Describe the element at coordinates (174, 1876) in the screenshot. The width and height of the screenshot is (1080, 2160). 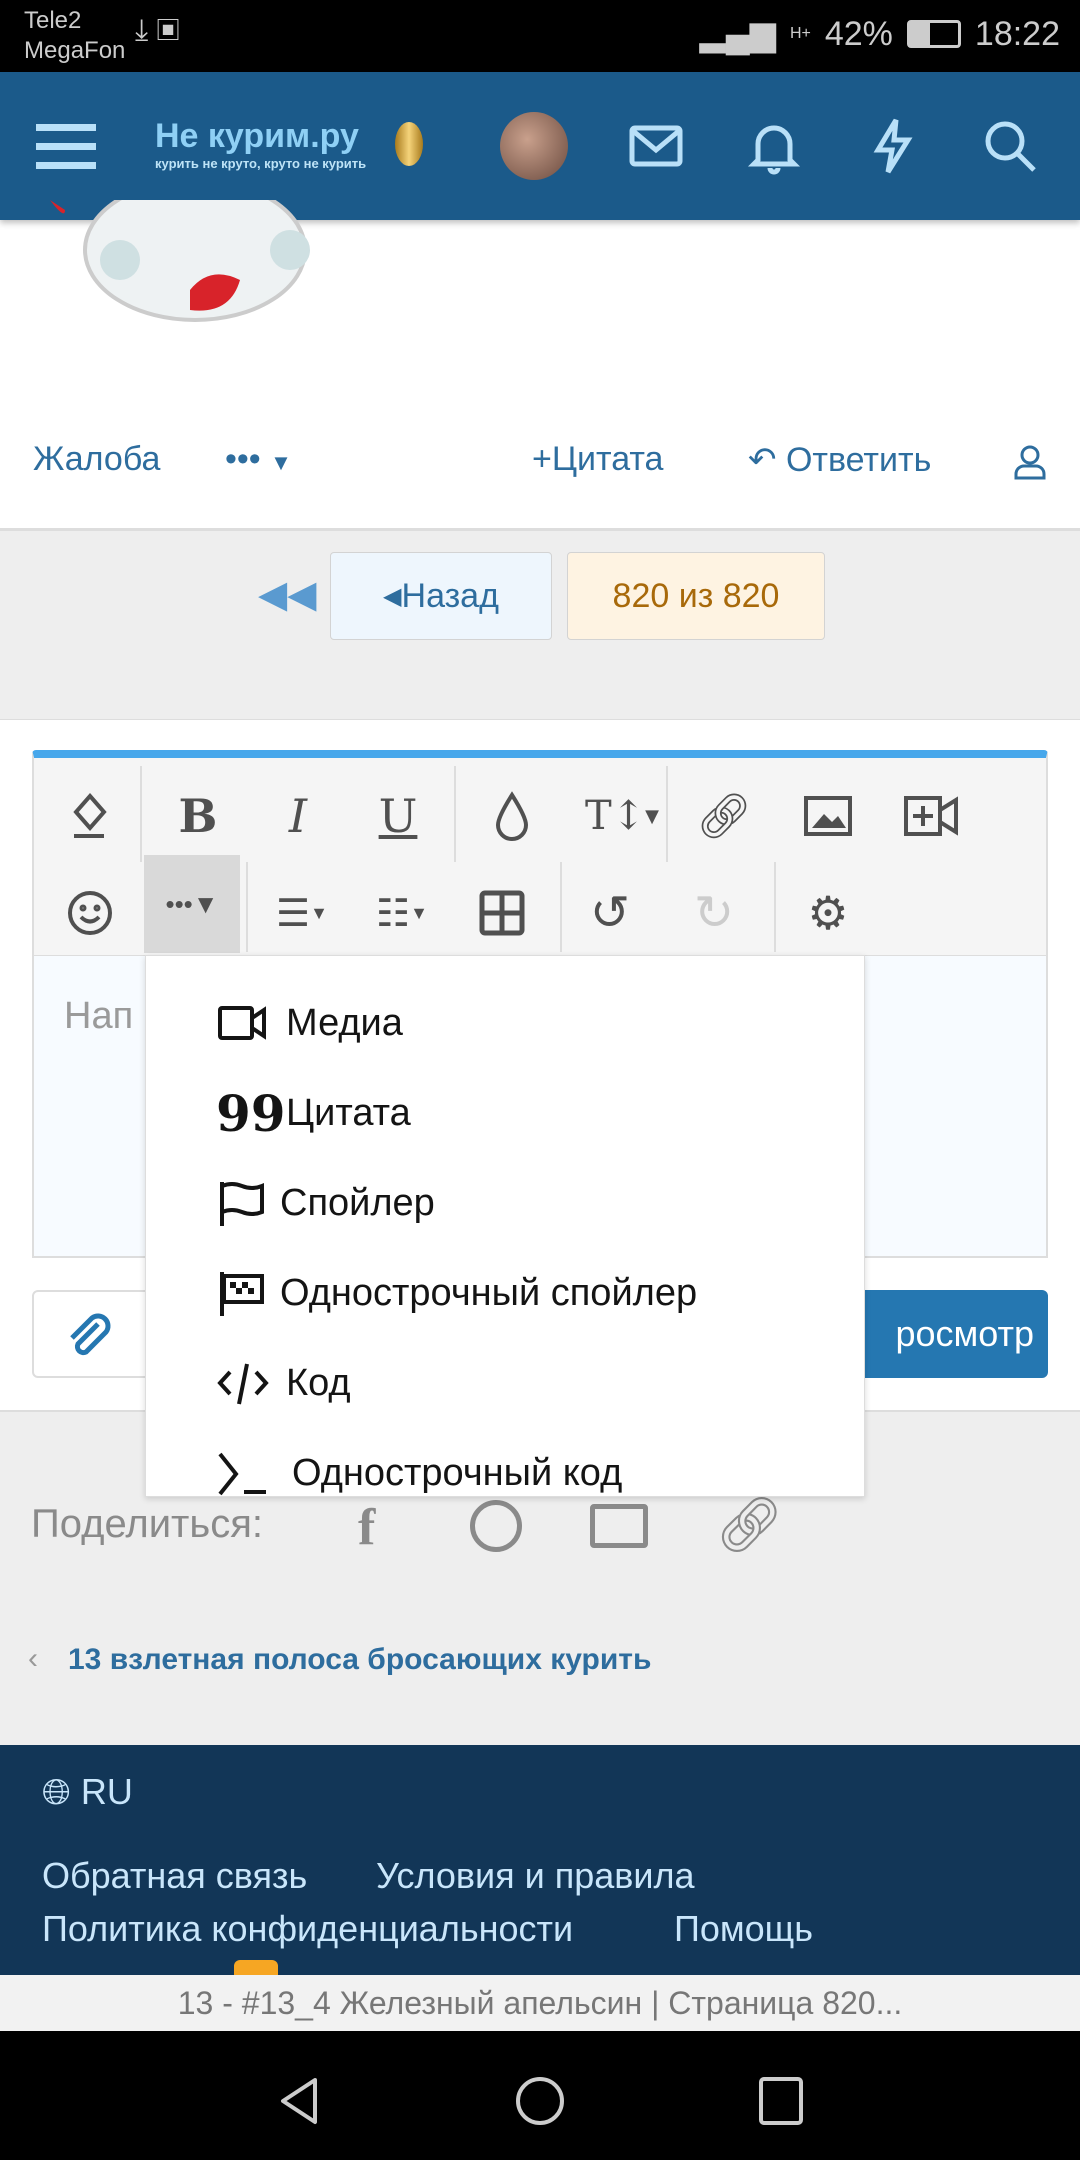
I see `footer-link: Обратная связь` at that location.